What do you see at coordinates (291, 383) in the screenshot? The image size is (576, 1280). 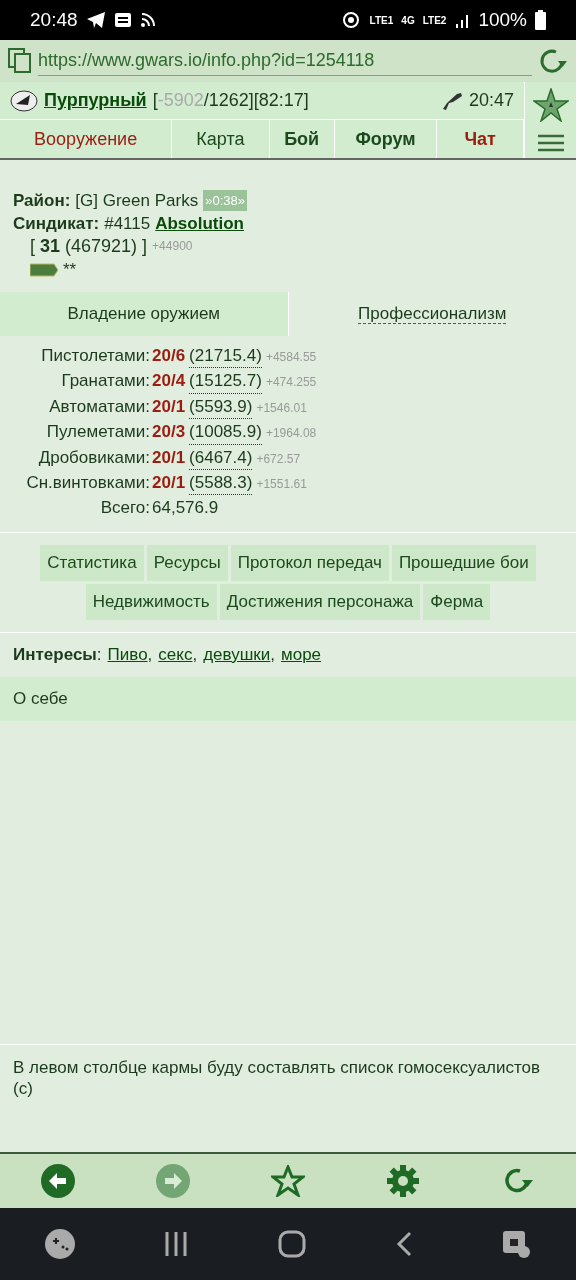 I see `skill-gain: +474.255` at bounding box center [291, 383].